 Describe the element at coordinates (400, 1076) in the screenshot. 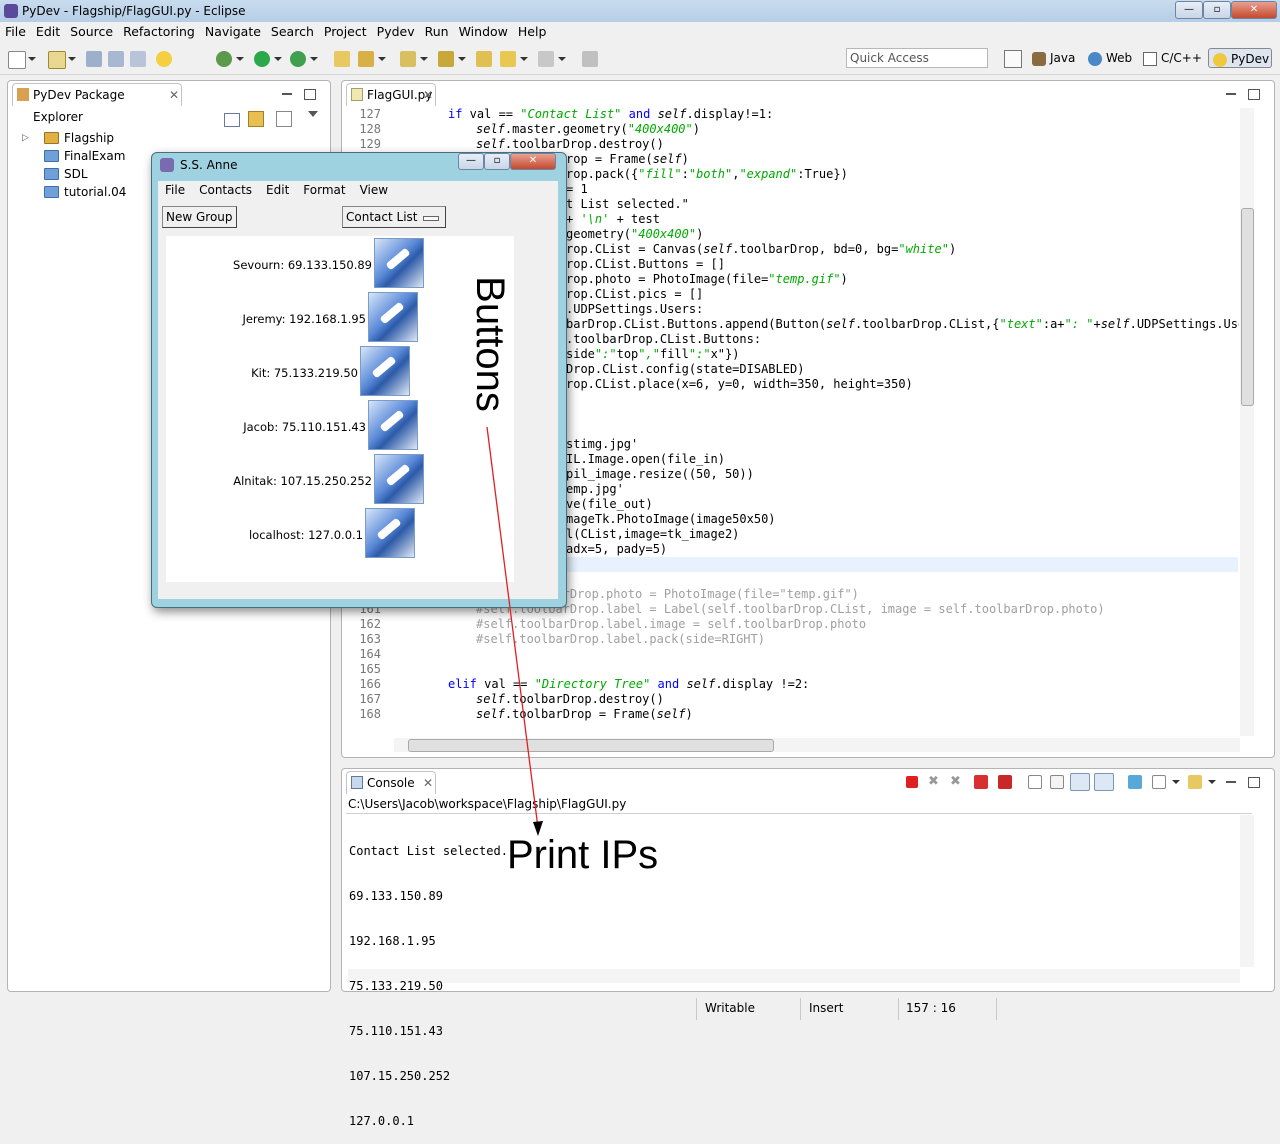

I see `console-line: 107.15.250.252` at that location.